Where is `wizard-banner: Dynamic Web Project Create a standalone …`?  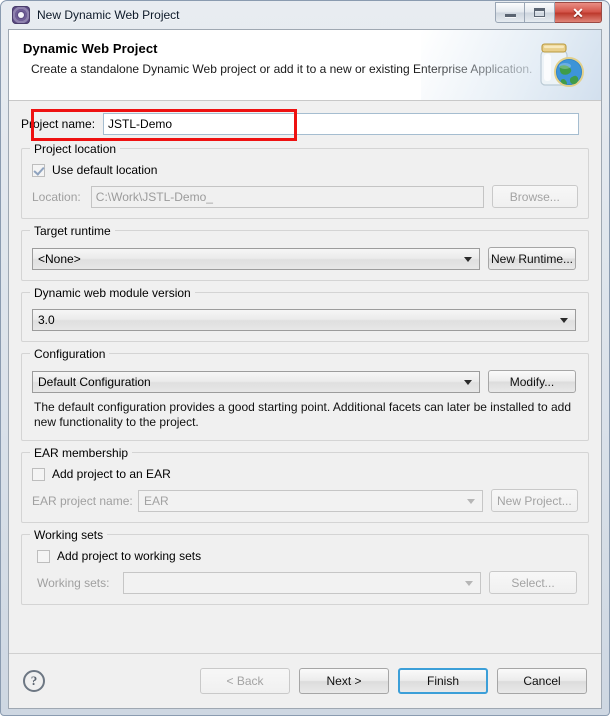
wizard-banner: Dynamic Web Project Create a standalone … is located at coordinates (305, 65).